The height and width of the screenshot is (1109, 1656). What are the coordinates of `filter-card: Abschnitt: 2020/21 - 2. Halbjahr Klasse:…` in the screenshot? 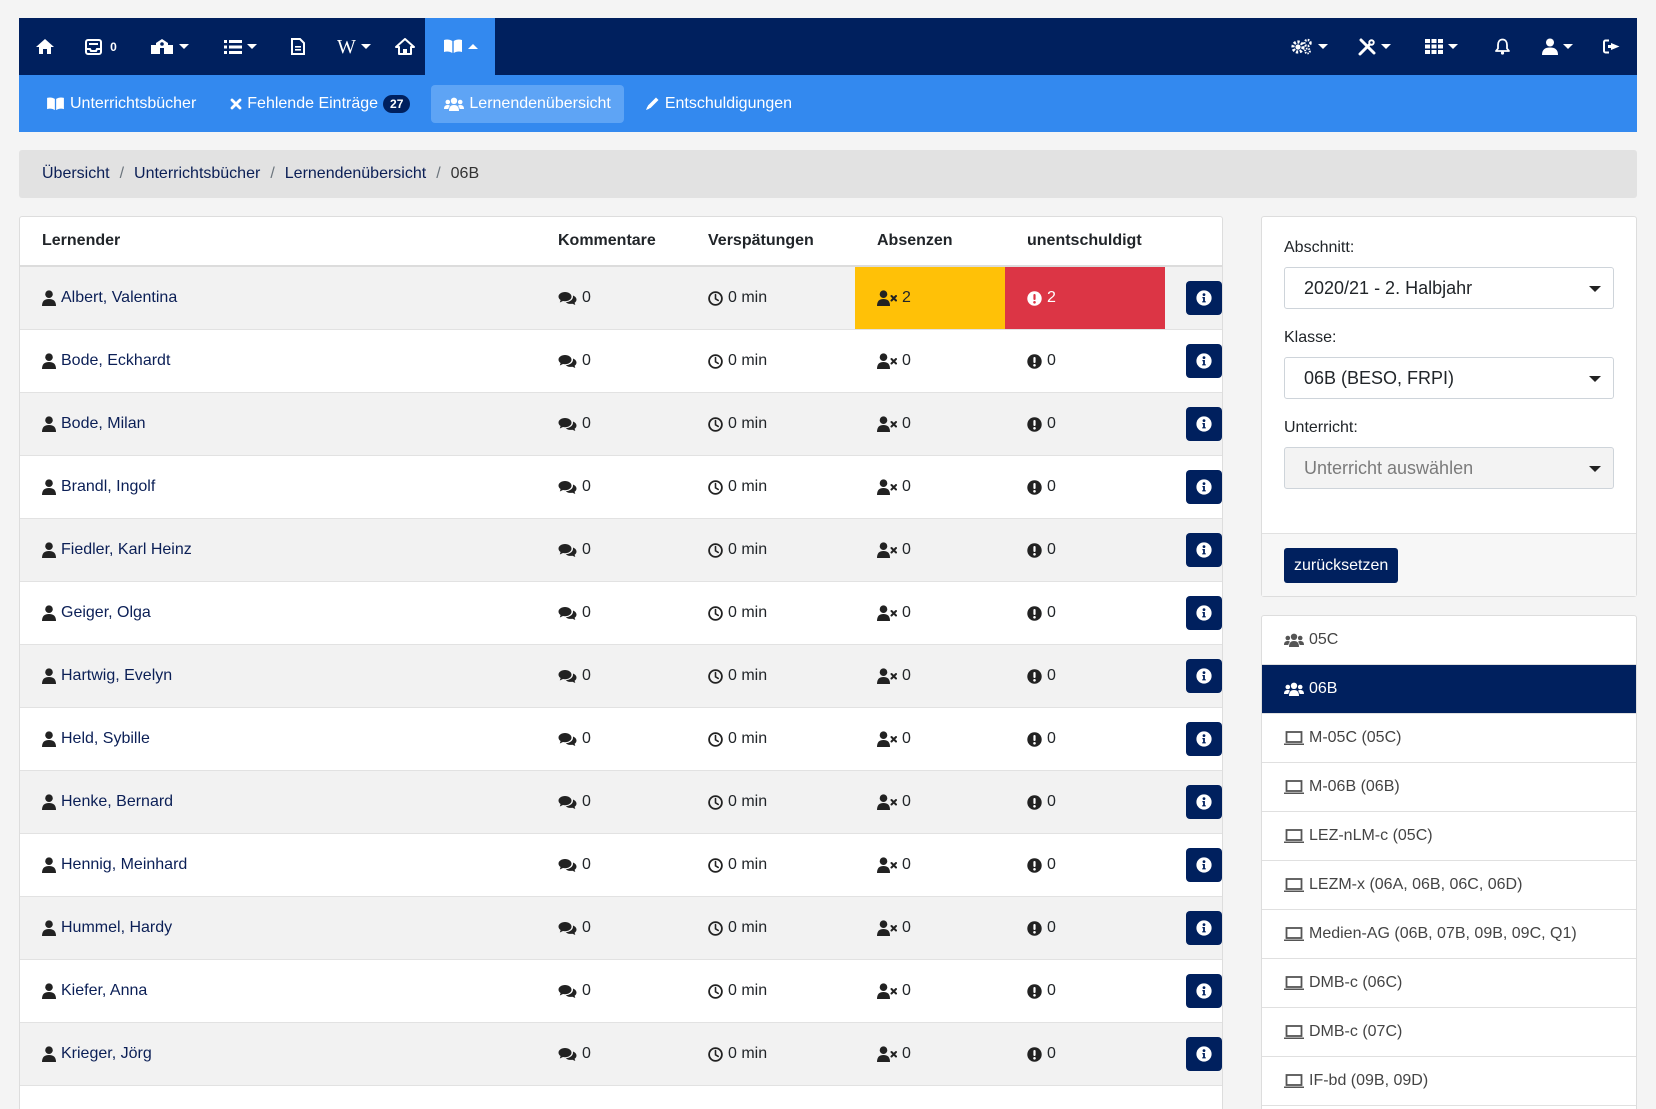 It's located at (1449, 406).